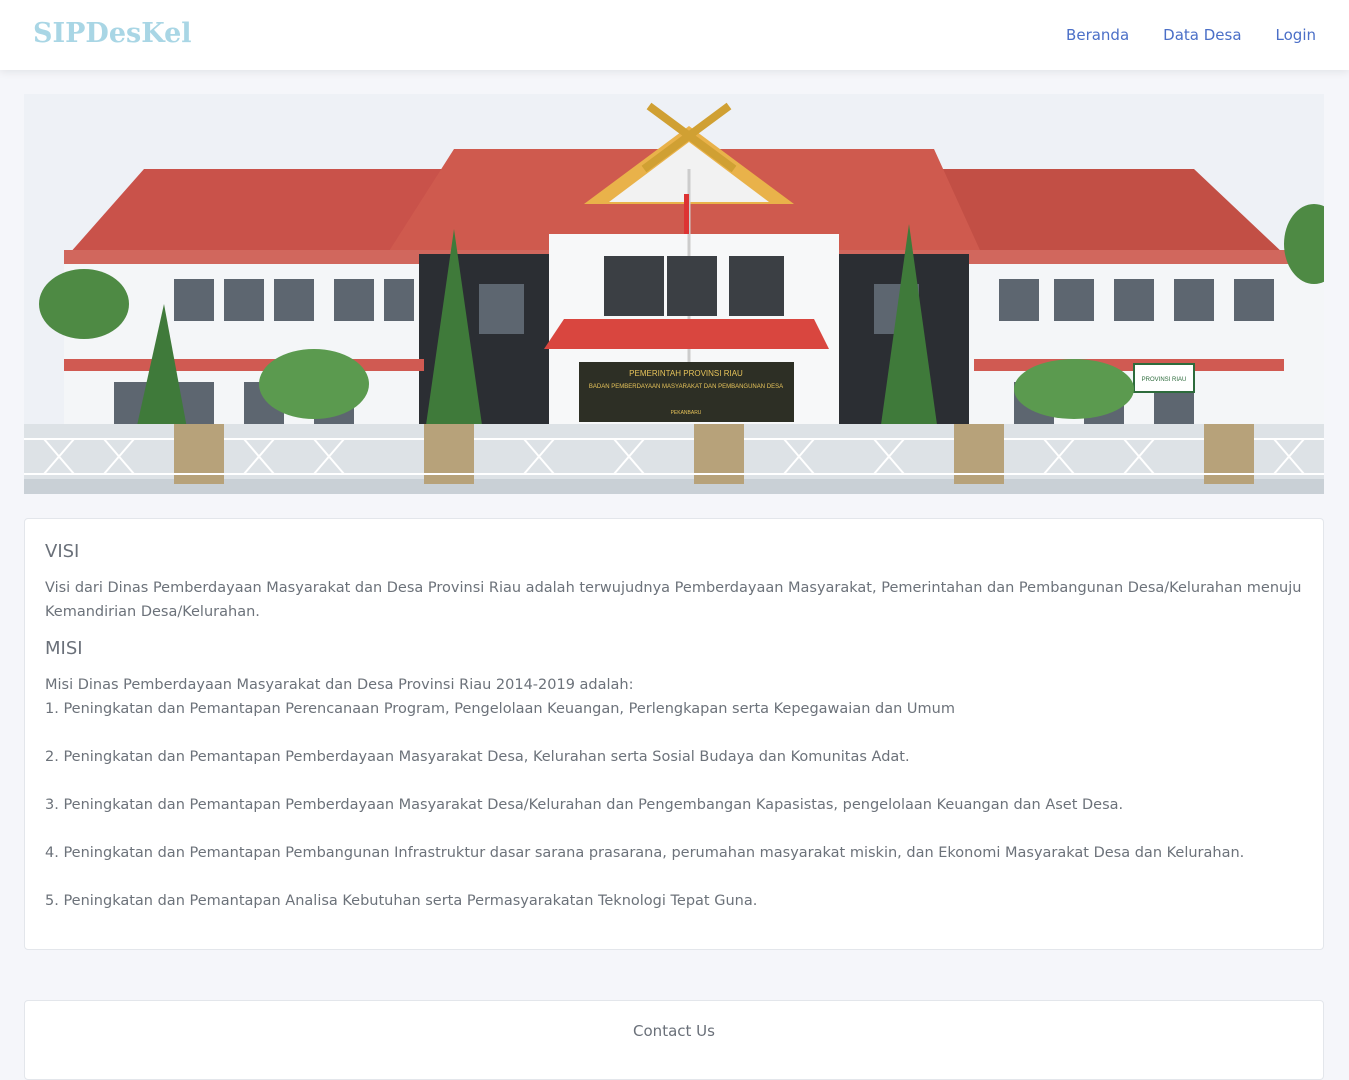  What do you see at coordinates (112, 33) in the screenshot?
I see `brand-logo-link: SIPDesKel` at bounding box center [112, 33].